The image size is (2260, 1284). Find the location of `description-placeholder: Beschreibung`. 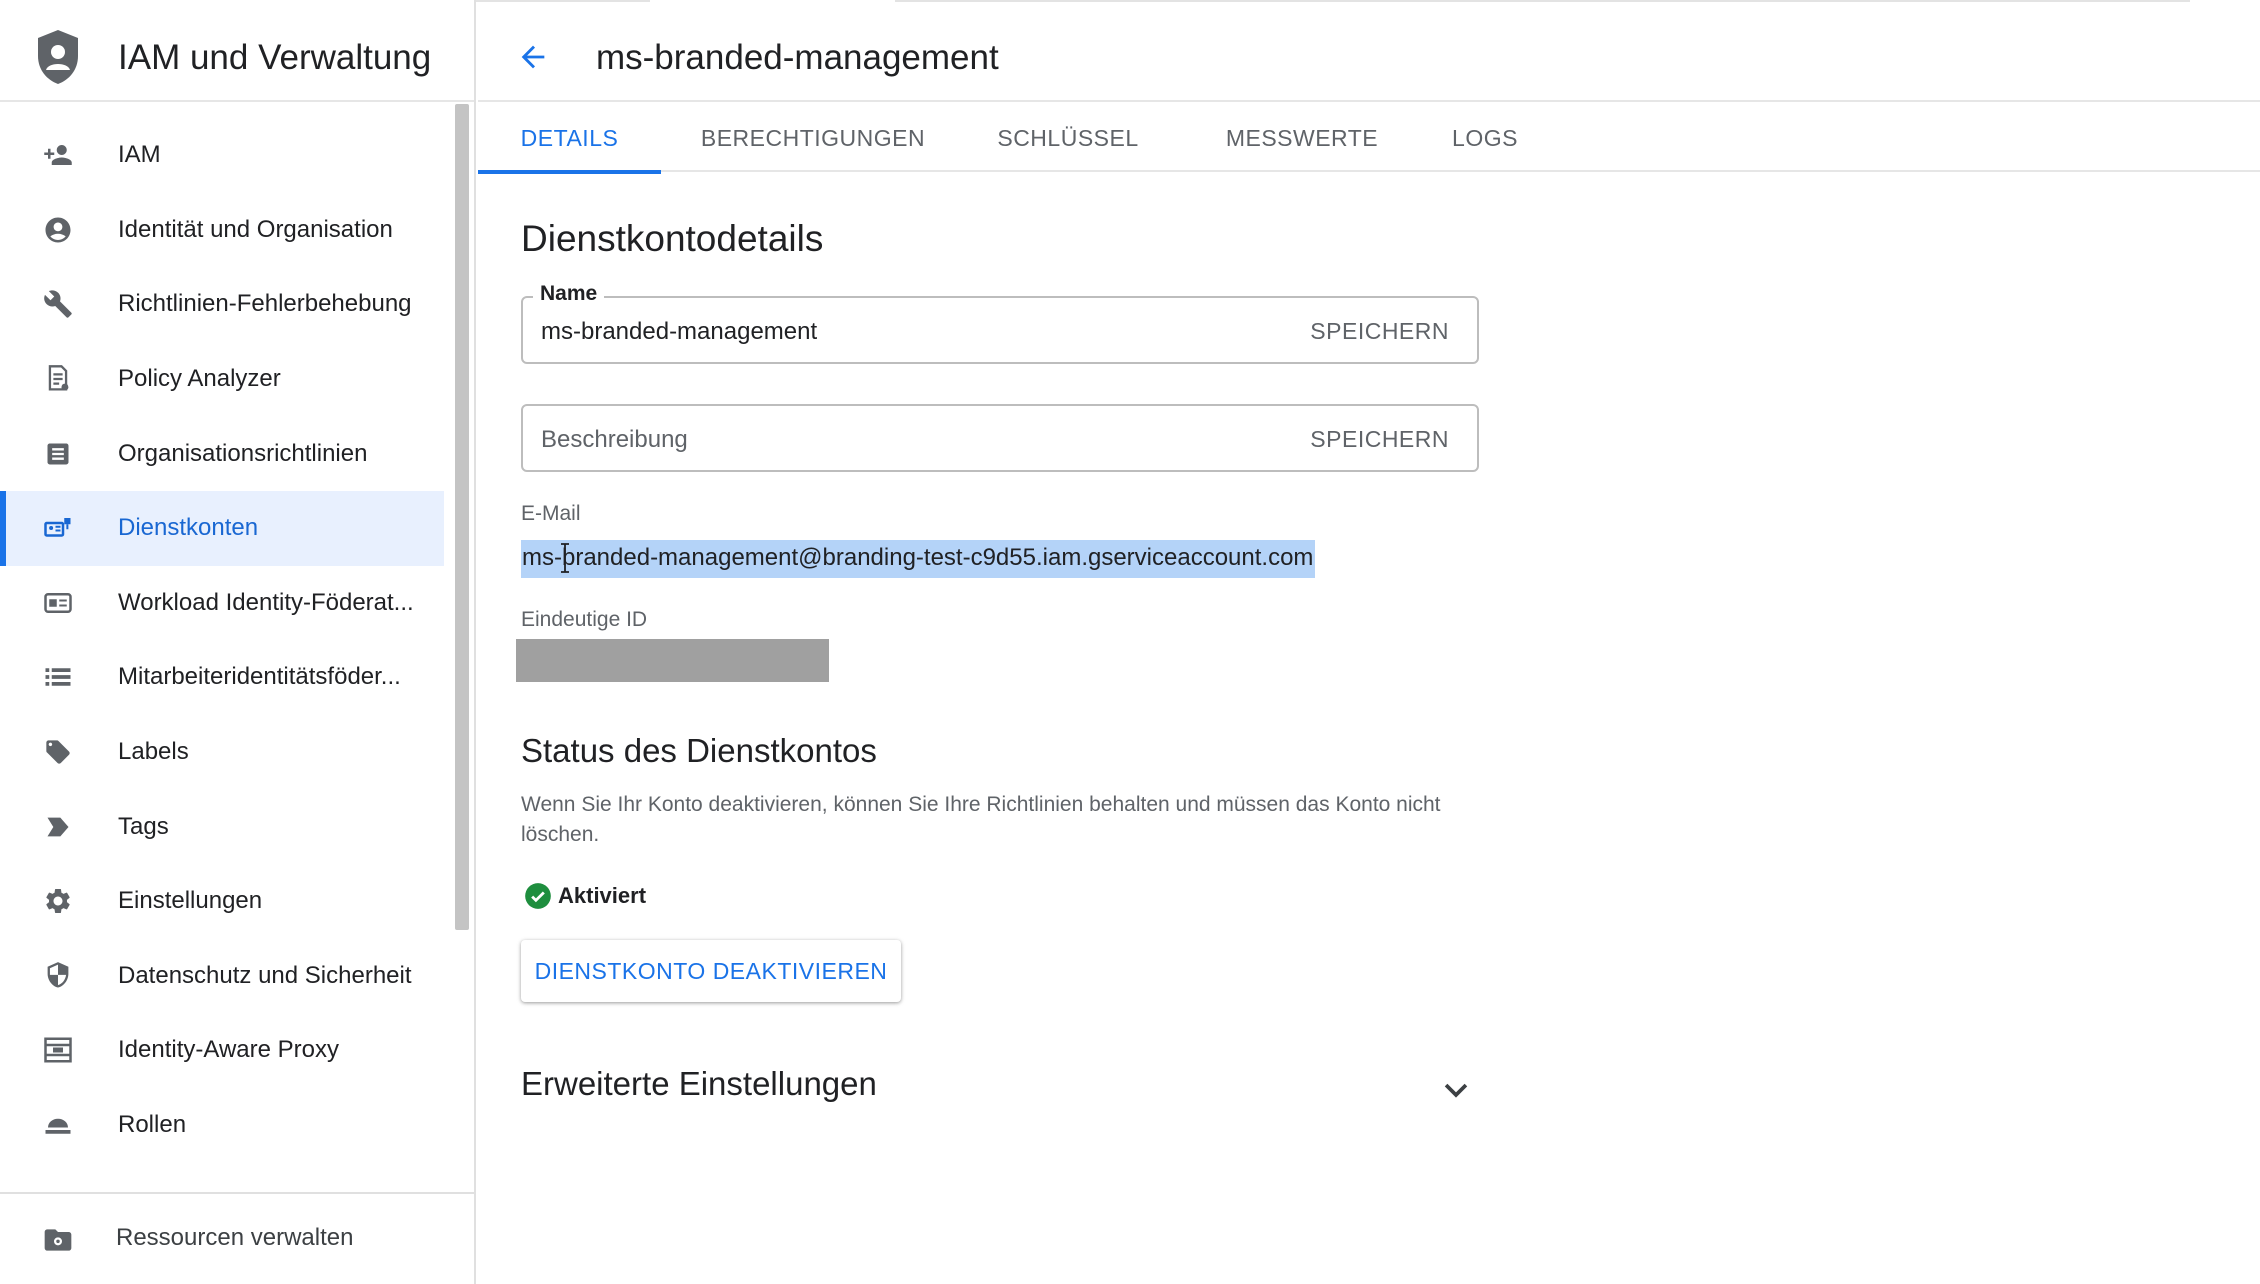

description-placeholder: Beschreibung is located at coordinates (614, 440).